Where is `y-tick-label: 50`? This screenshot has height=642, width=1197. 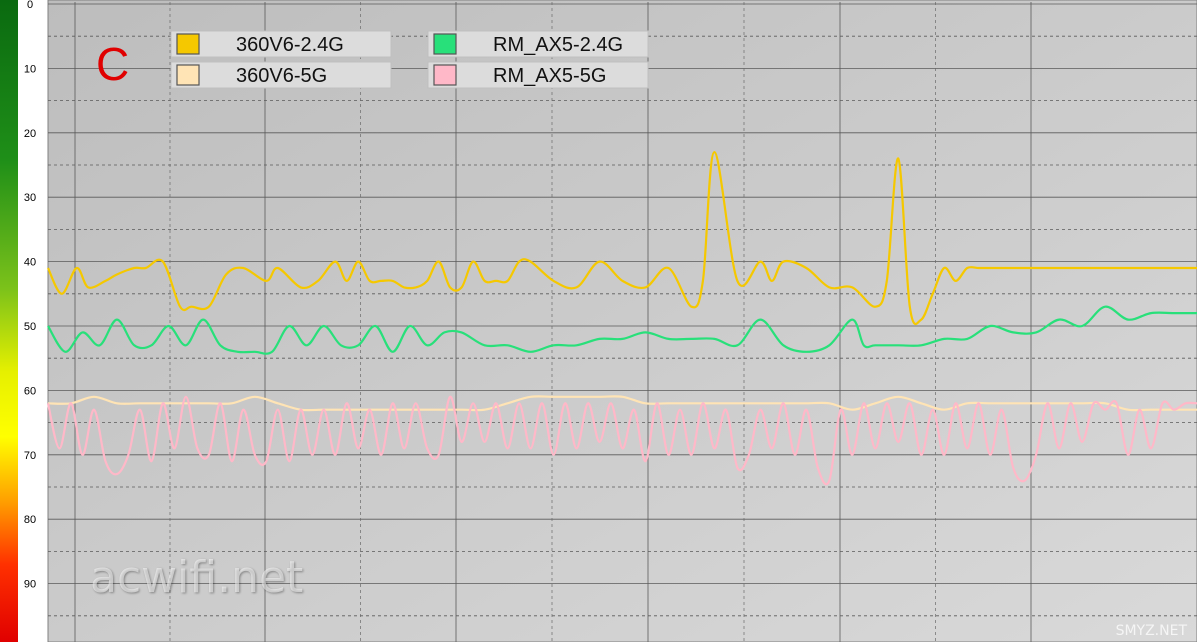
y-tick-label: 50 is located at coordinates (30, 327).